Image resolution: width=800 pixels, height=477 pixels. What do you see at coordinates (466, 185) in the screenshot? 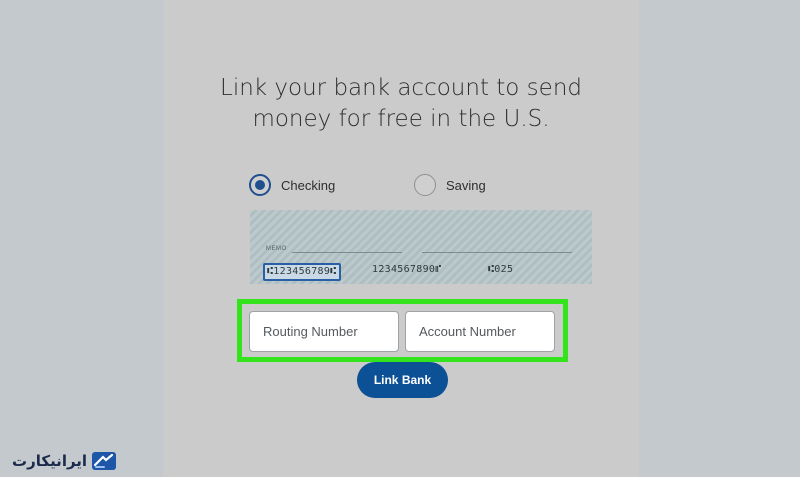
I see `radio-saving-label: Saving` at bounding box center [466, 185].